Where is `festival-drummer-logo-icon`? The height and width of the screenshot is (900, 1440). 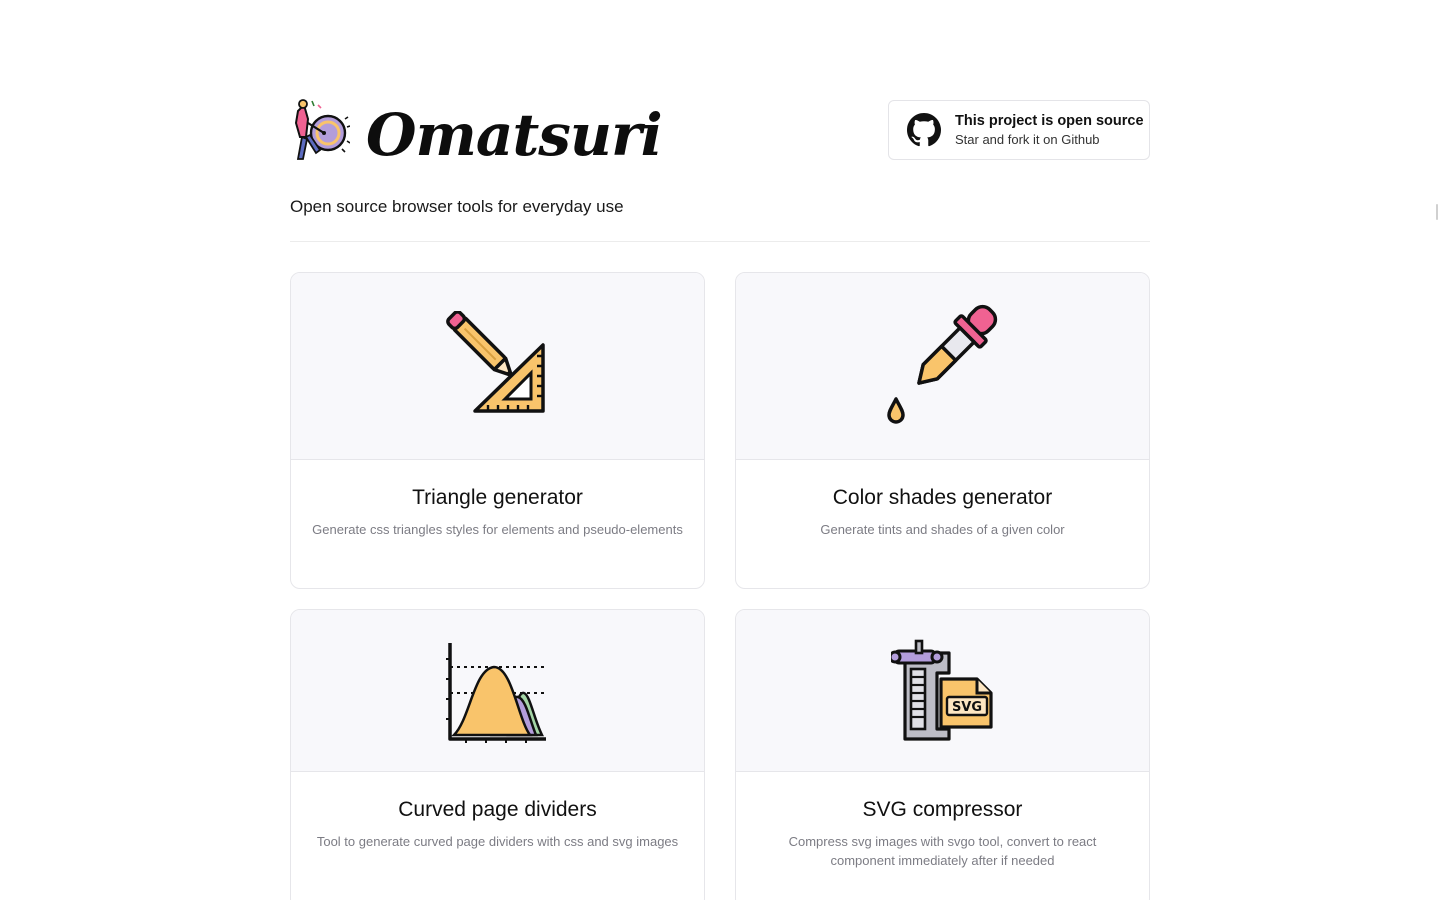 festival-drummer-logo-icon is located at coordinates (322, 129).